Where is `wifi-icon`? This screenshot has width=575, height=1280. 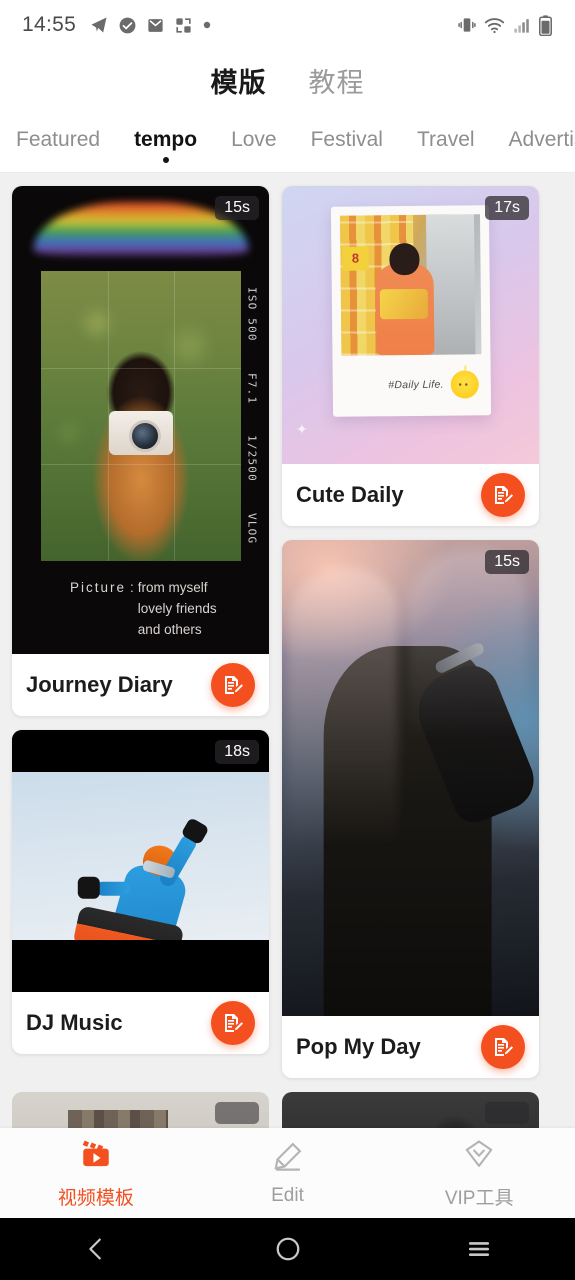 wifi-icon is located at coordinates (494, 25).